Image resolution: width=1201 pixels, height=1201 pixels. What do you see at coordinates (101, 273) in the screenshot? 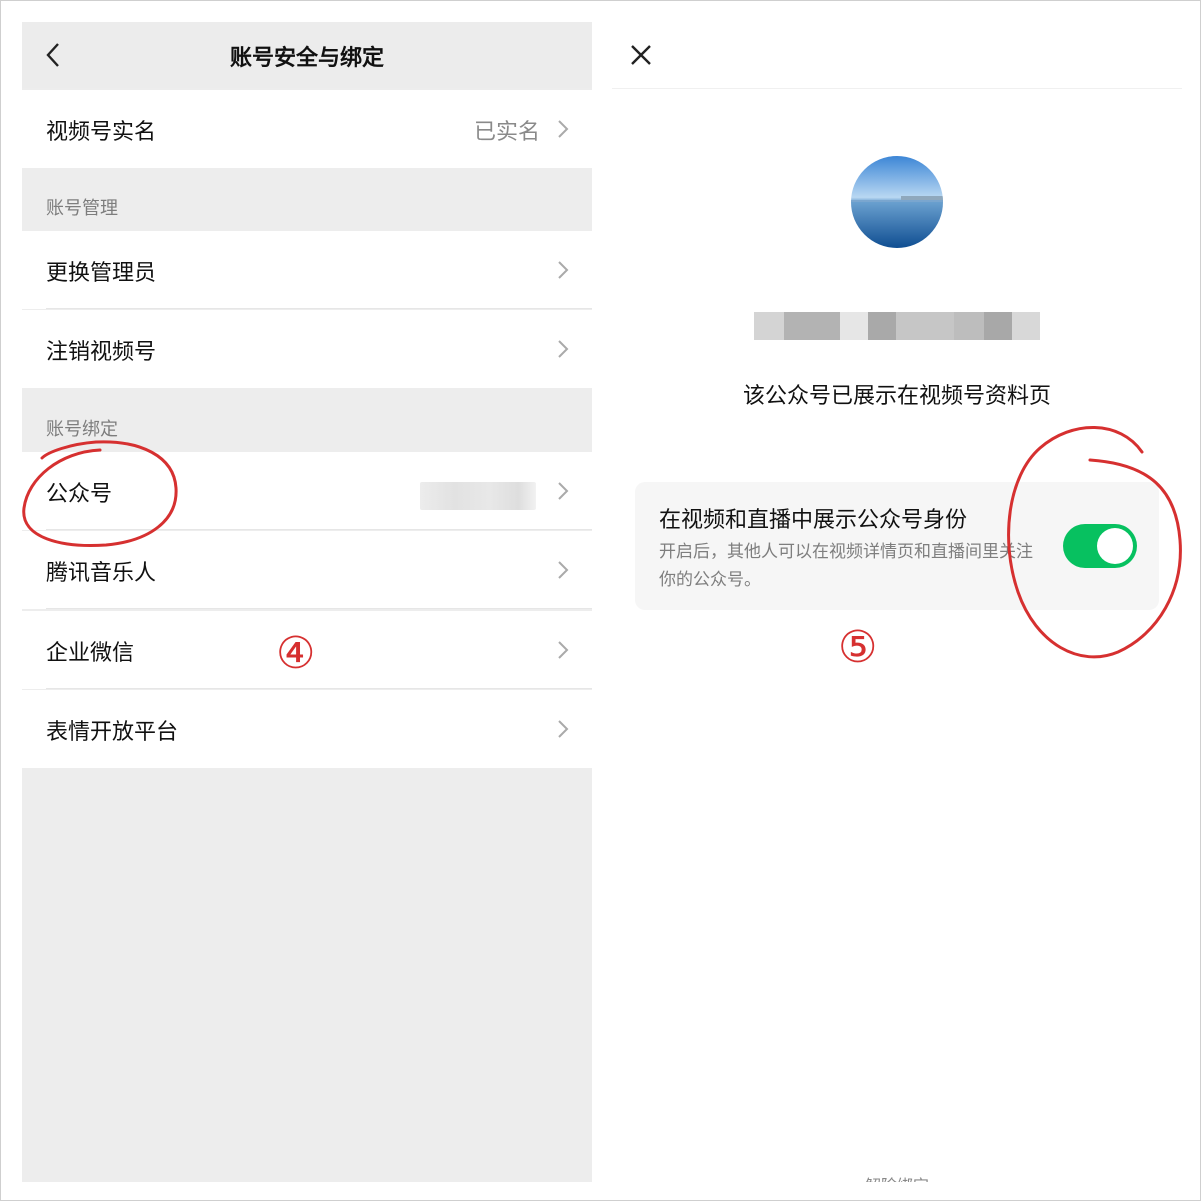
I see `manage-item-label: 更换管理员` at bounding box center [101, 273].